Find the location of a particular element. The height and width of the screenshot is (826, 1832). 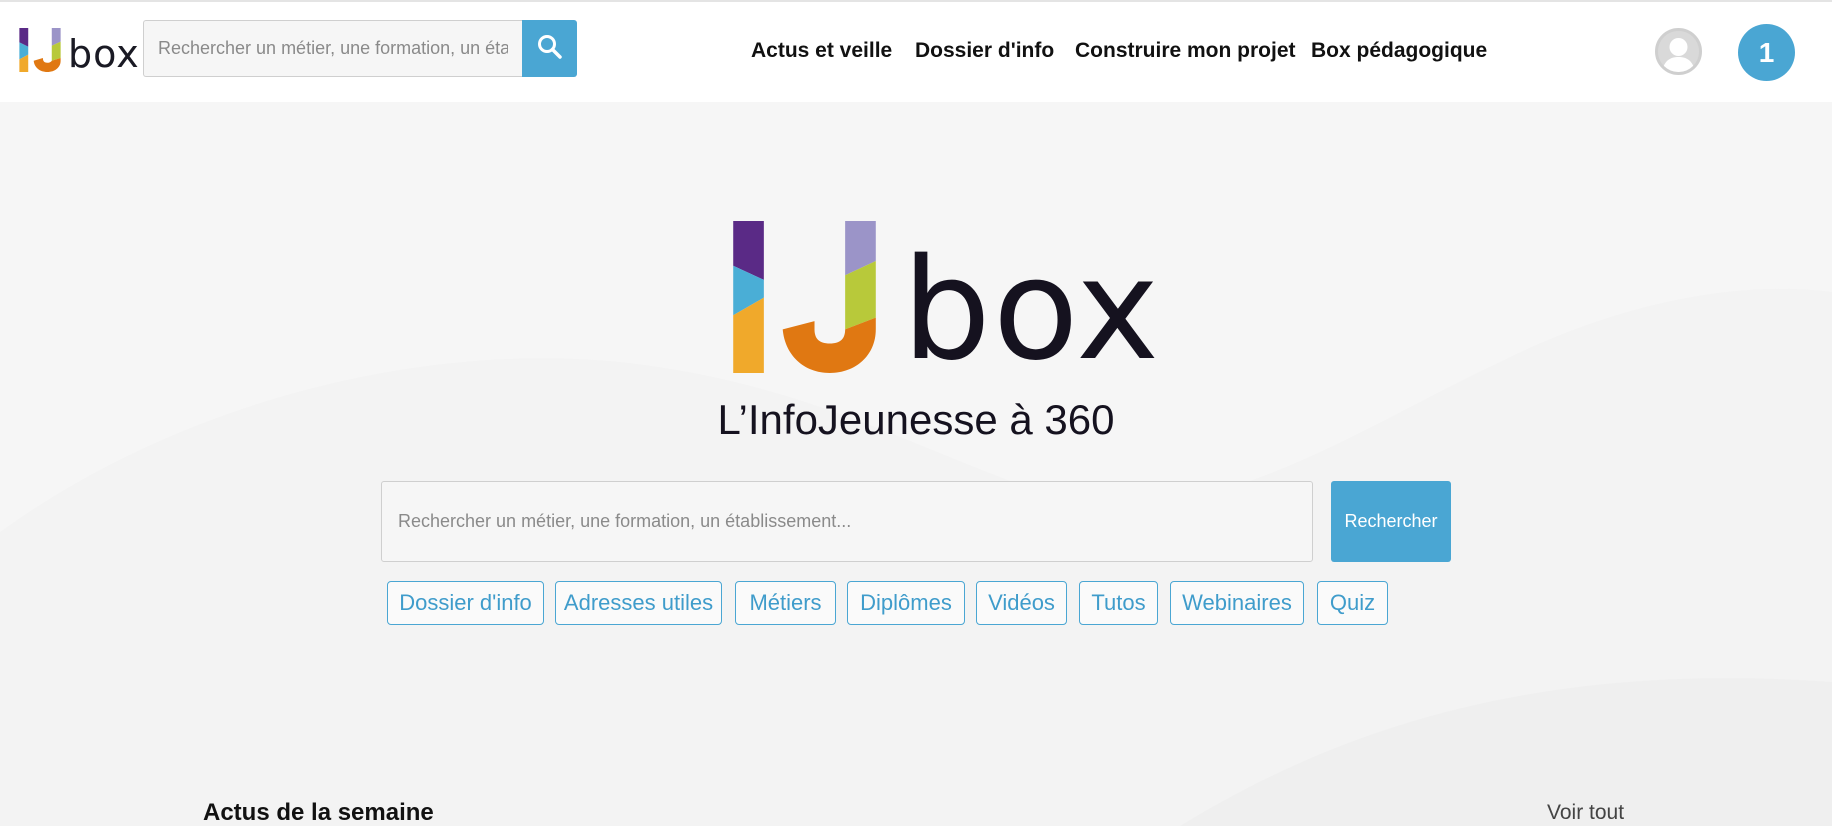

chip-dossier-info: Dossier d'info is located at coordinates (465, 603).